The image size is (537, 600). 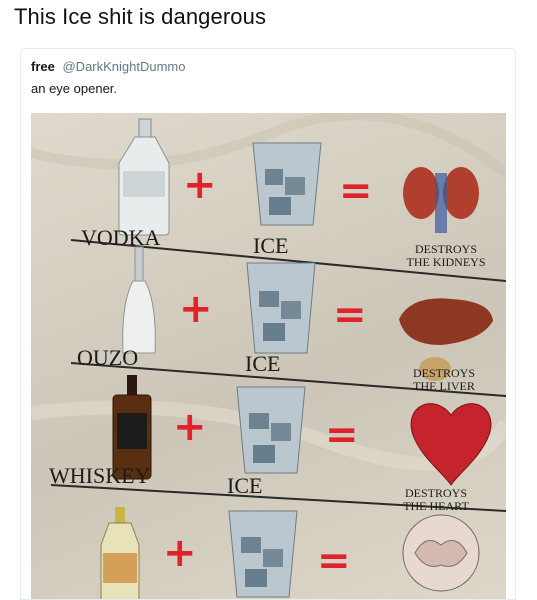 What do you see at coordinates (140, 16) in the screenshot?
I see `meme-title: This Ice shit is dangerous` at bounding box center [140, 16].